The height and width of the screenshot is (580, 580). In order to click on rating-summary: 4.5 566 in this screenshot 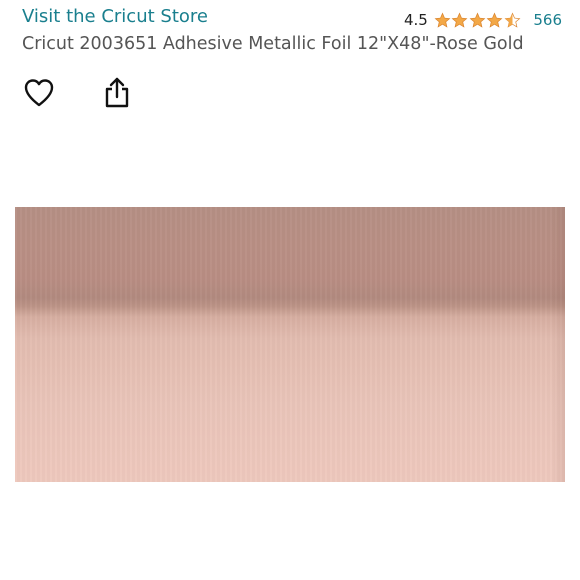, I will do `click(483, 20)`.